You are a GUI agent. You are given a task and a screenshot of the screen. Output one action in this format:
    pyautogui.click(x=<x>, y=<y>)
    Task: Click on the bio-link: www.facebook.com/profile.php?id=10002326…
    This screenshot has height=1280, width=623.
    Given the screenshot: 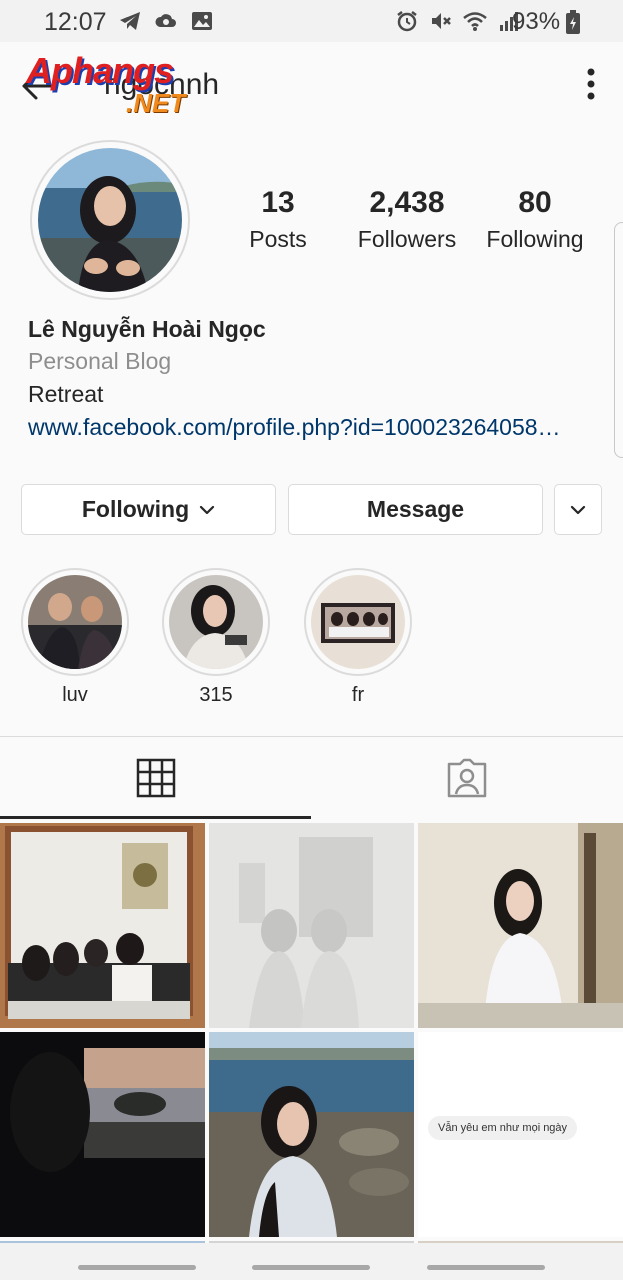 What is the action you would take?
    pyautogui.click(x=313, y=427)
    